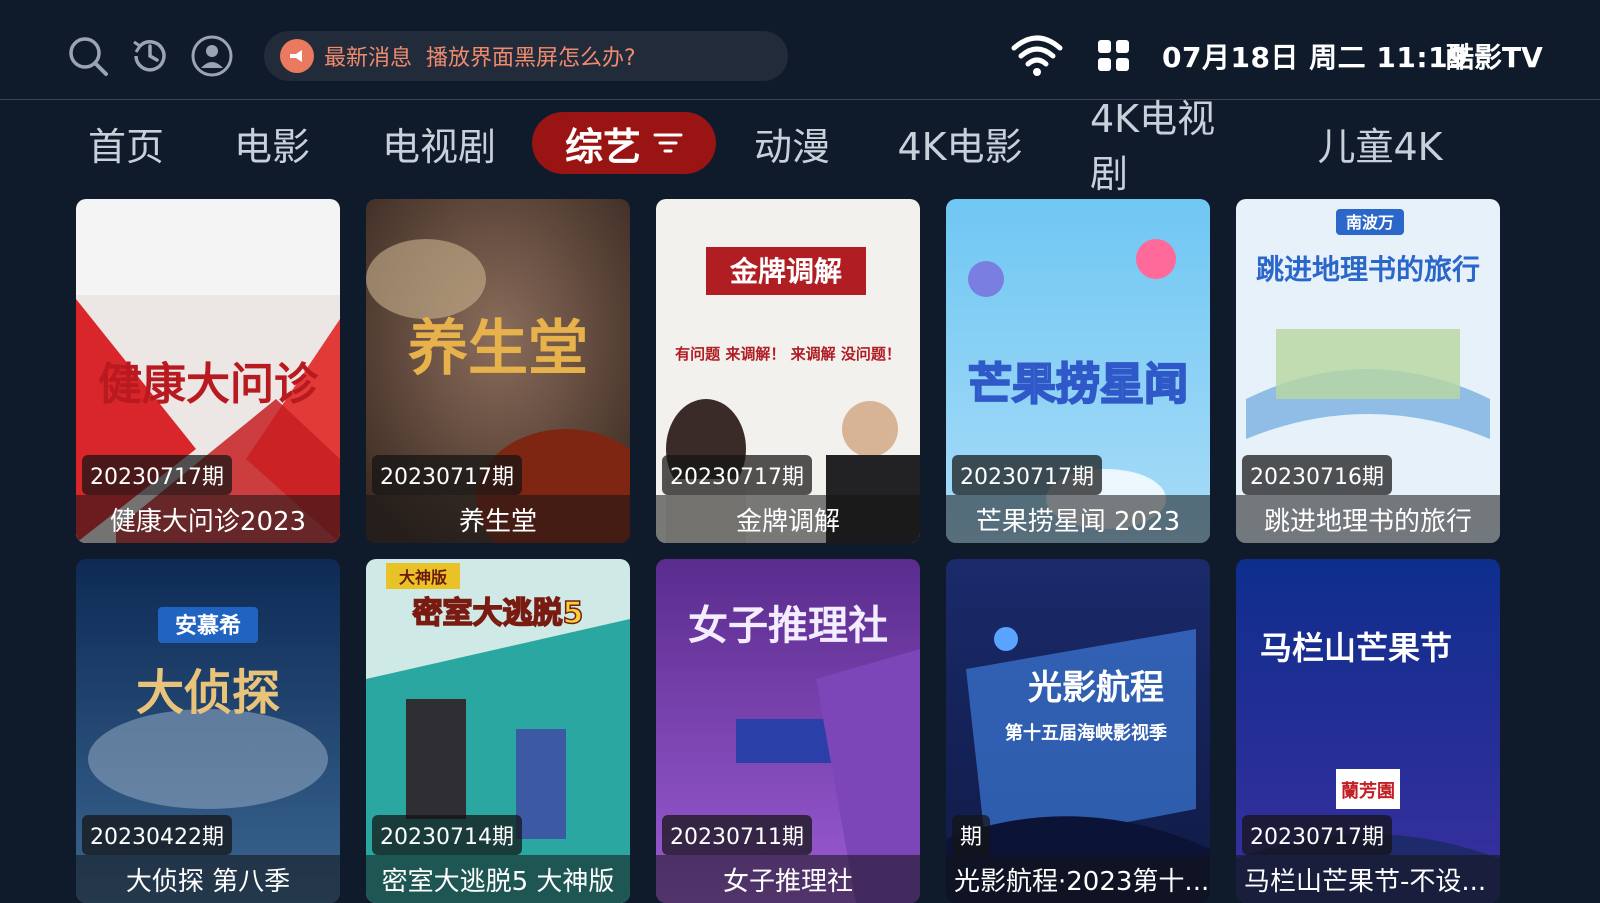 This screenshot has width=1600, height=903. I want to click on user-icon, so click(212, 56).